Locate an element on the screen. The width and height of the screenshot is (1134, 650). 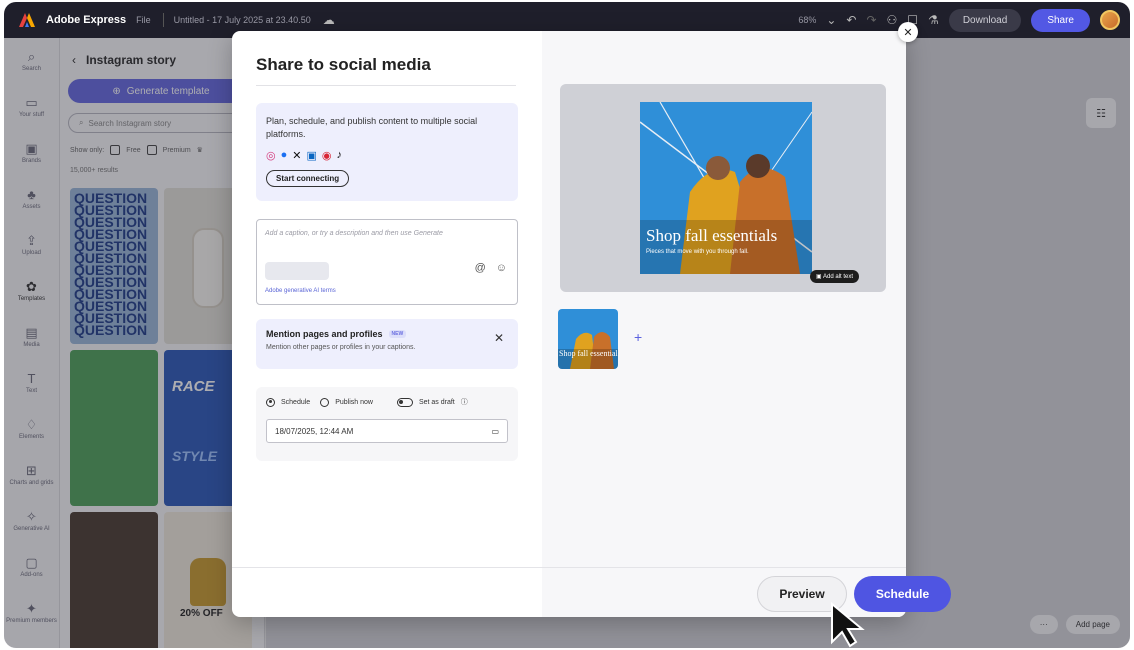
add-alt-text-button: ▣ Add alt text is located at coordinates (835, 276).